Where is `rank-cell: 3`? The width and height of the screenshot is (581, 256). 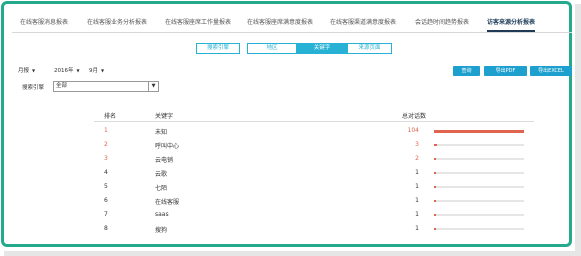 rank-cell: 3 is located at coordinates (106, 158).